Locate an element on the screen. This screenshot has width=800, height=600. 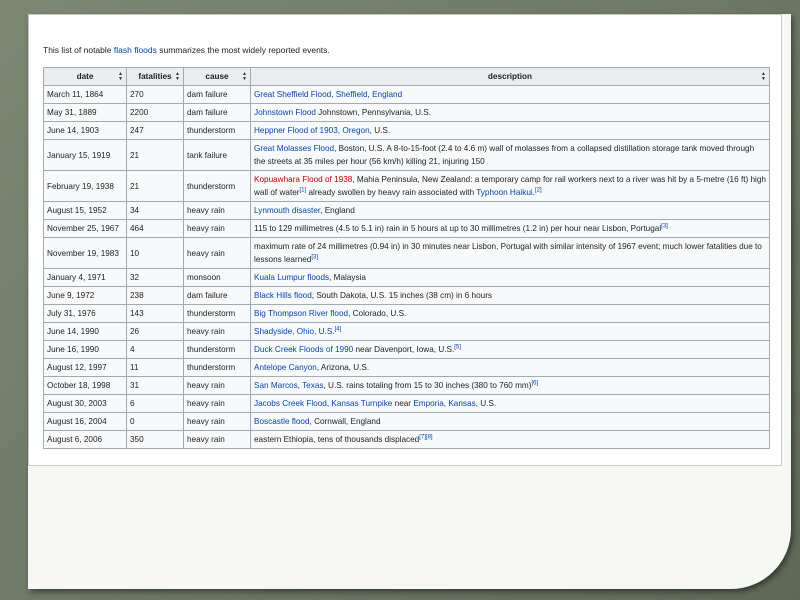
cell-fatalities: 464 is located at coordinates (155, 228).